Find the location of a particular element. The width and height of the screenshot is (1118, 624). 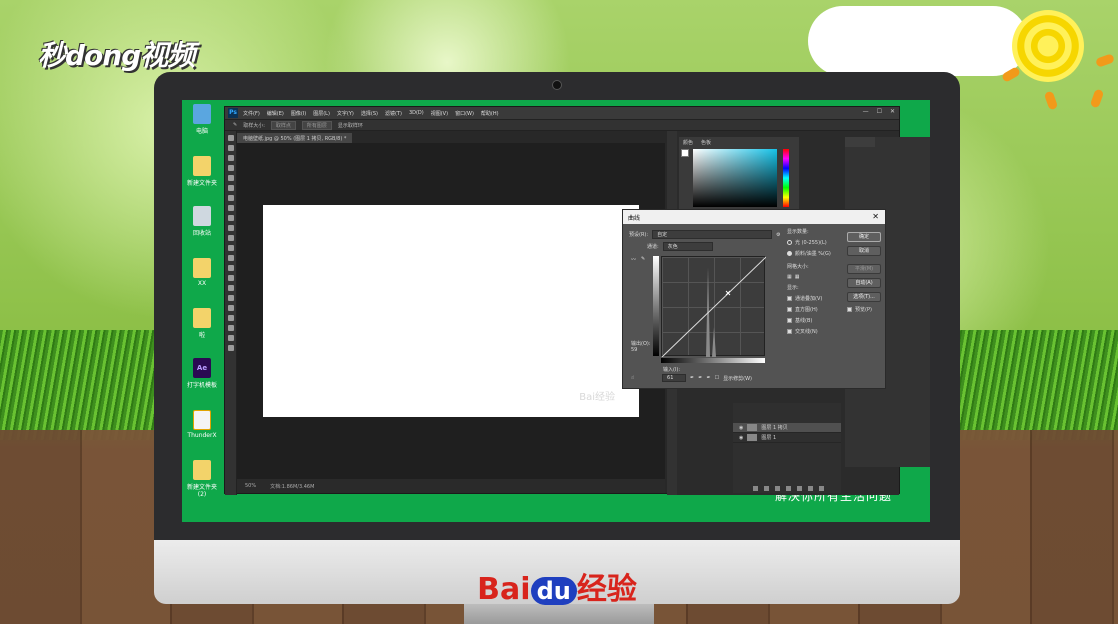

pen-tool-icon is located at coordinates (230, 278).